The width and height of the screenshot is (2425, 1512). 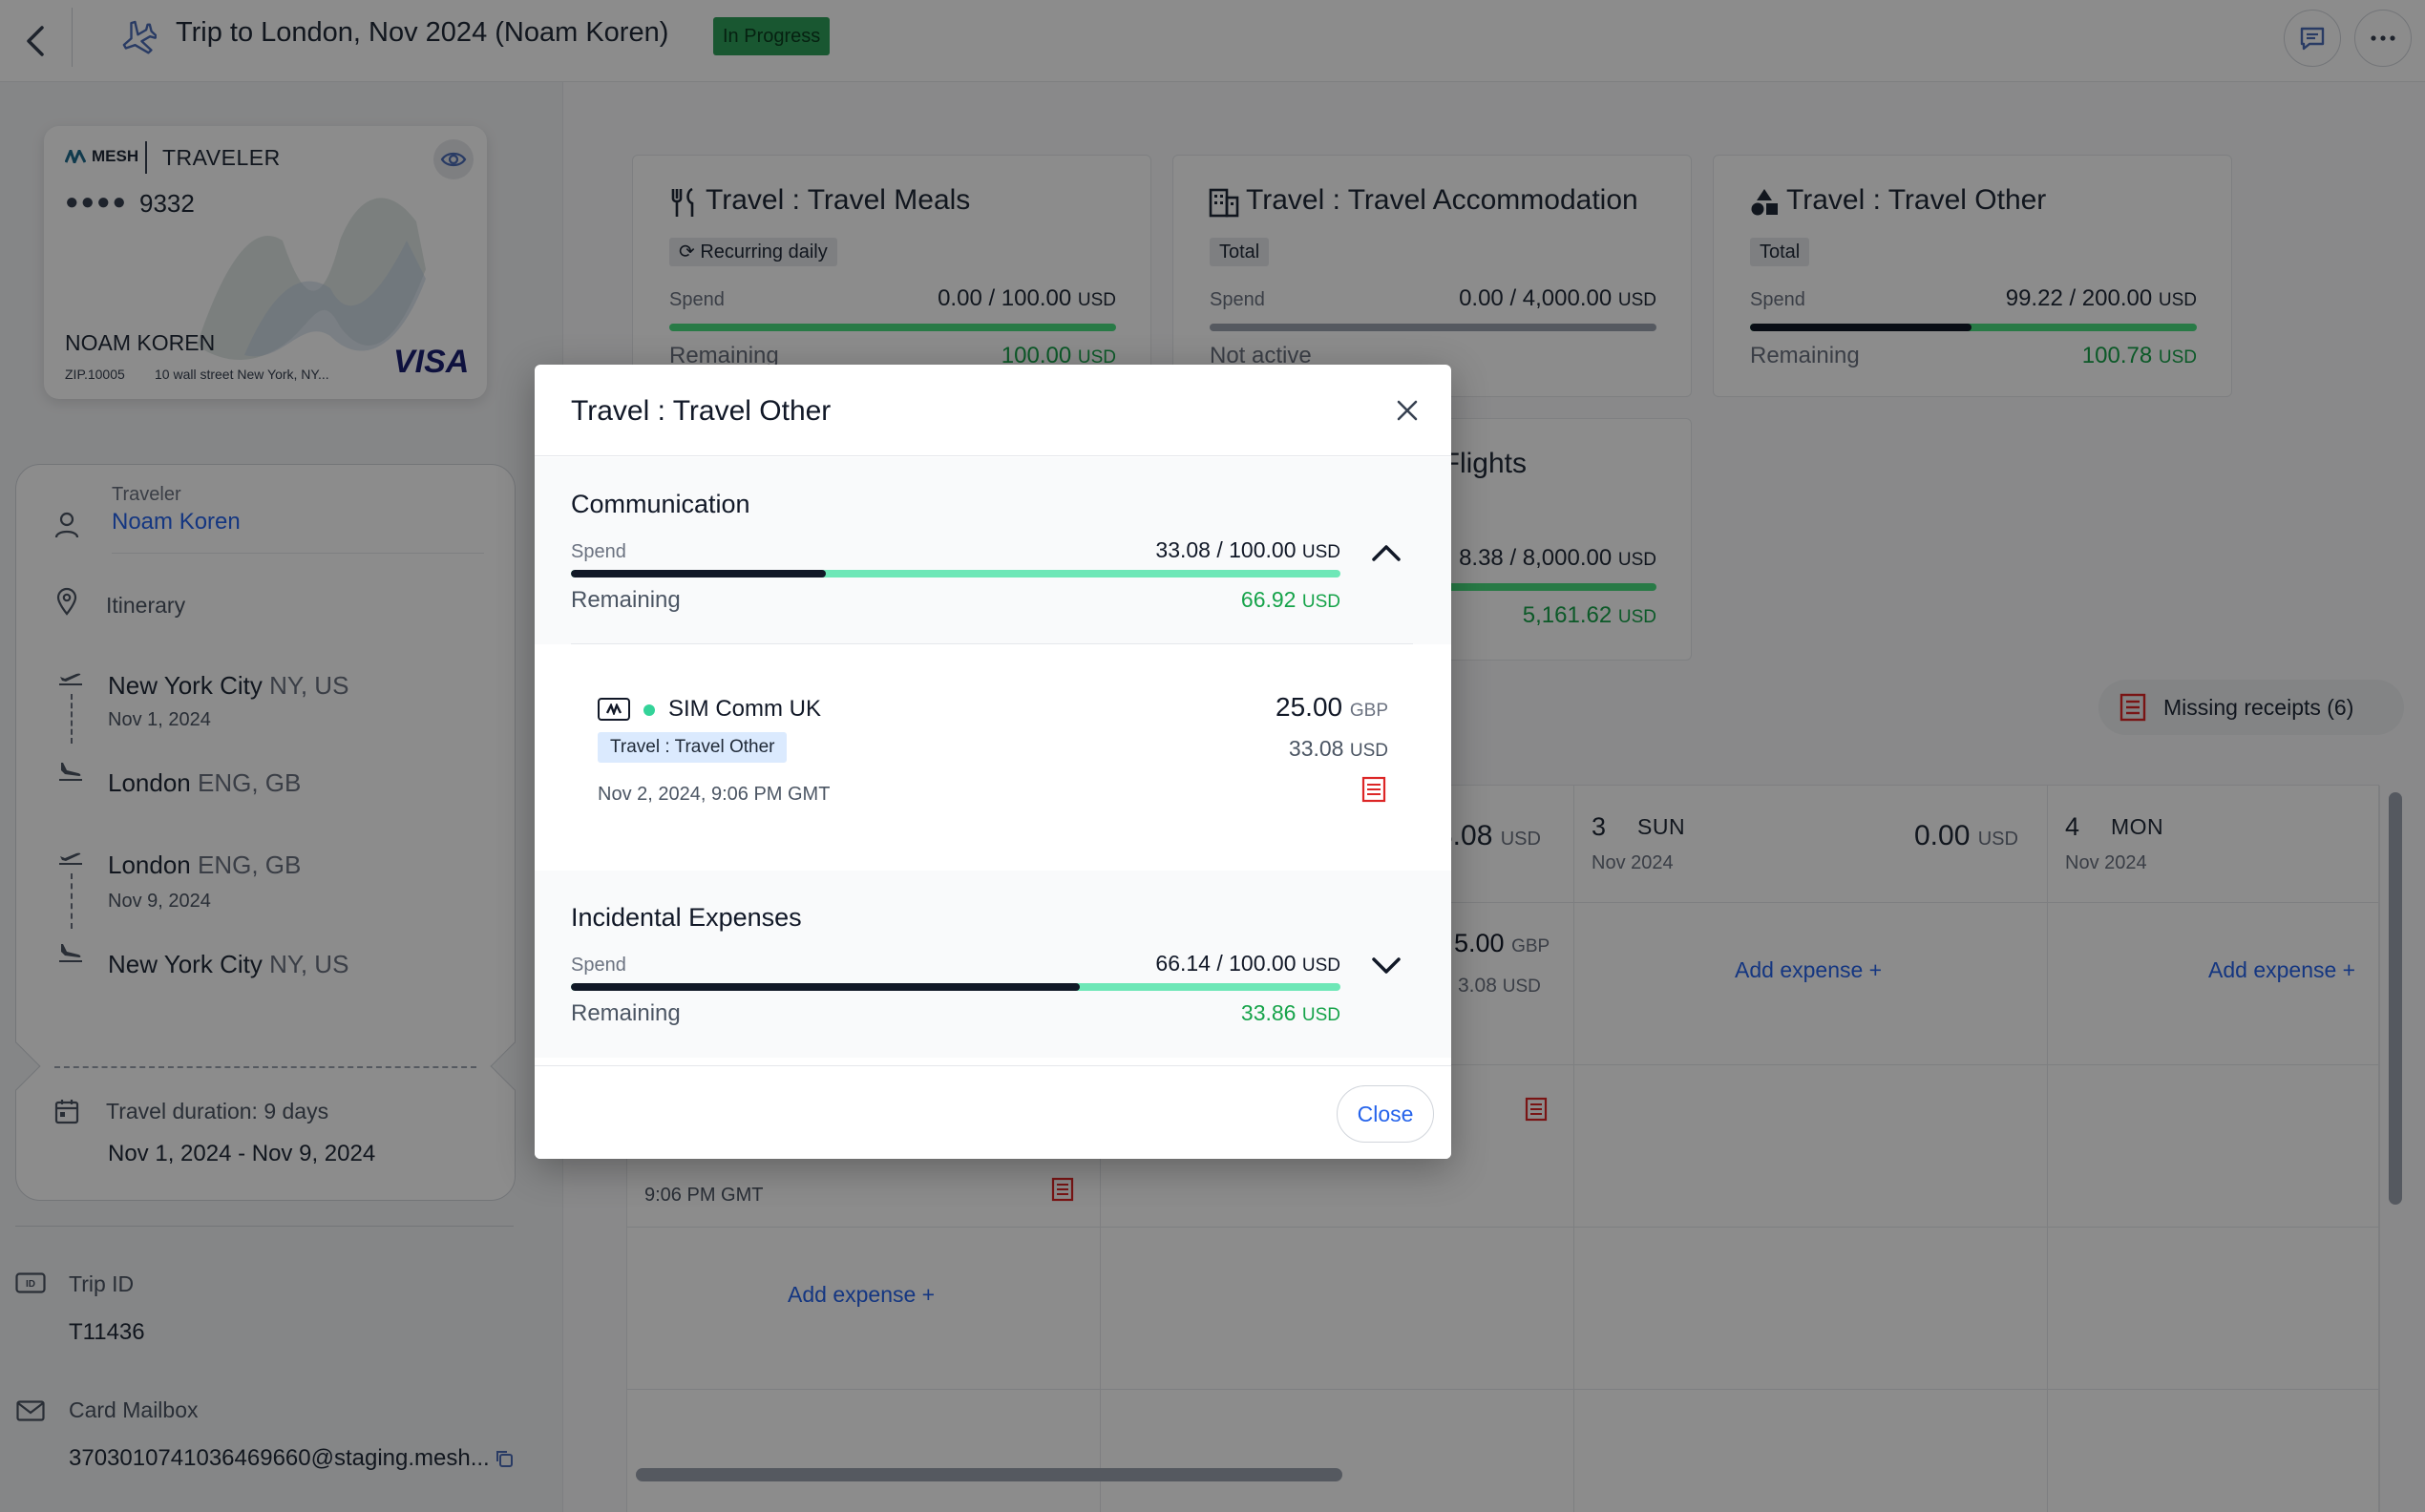 I want to click on close-icon, so click(x=1407, y=411).